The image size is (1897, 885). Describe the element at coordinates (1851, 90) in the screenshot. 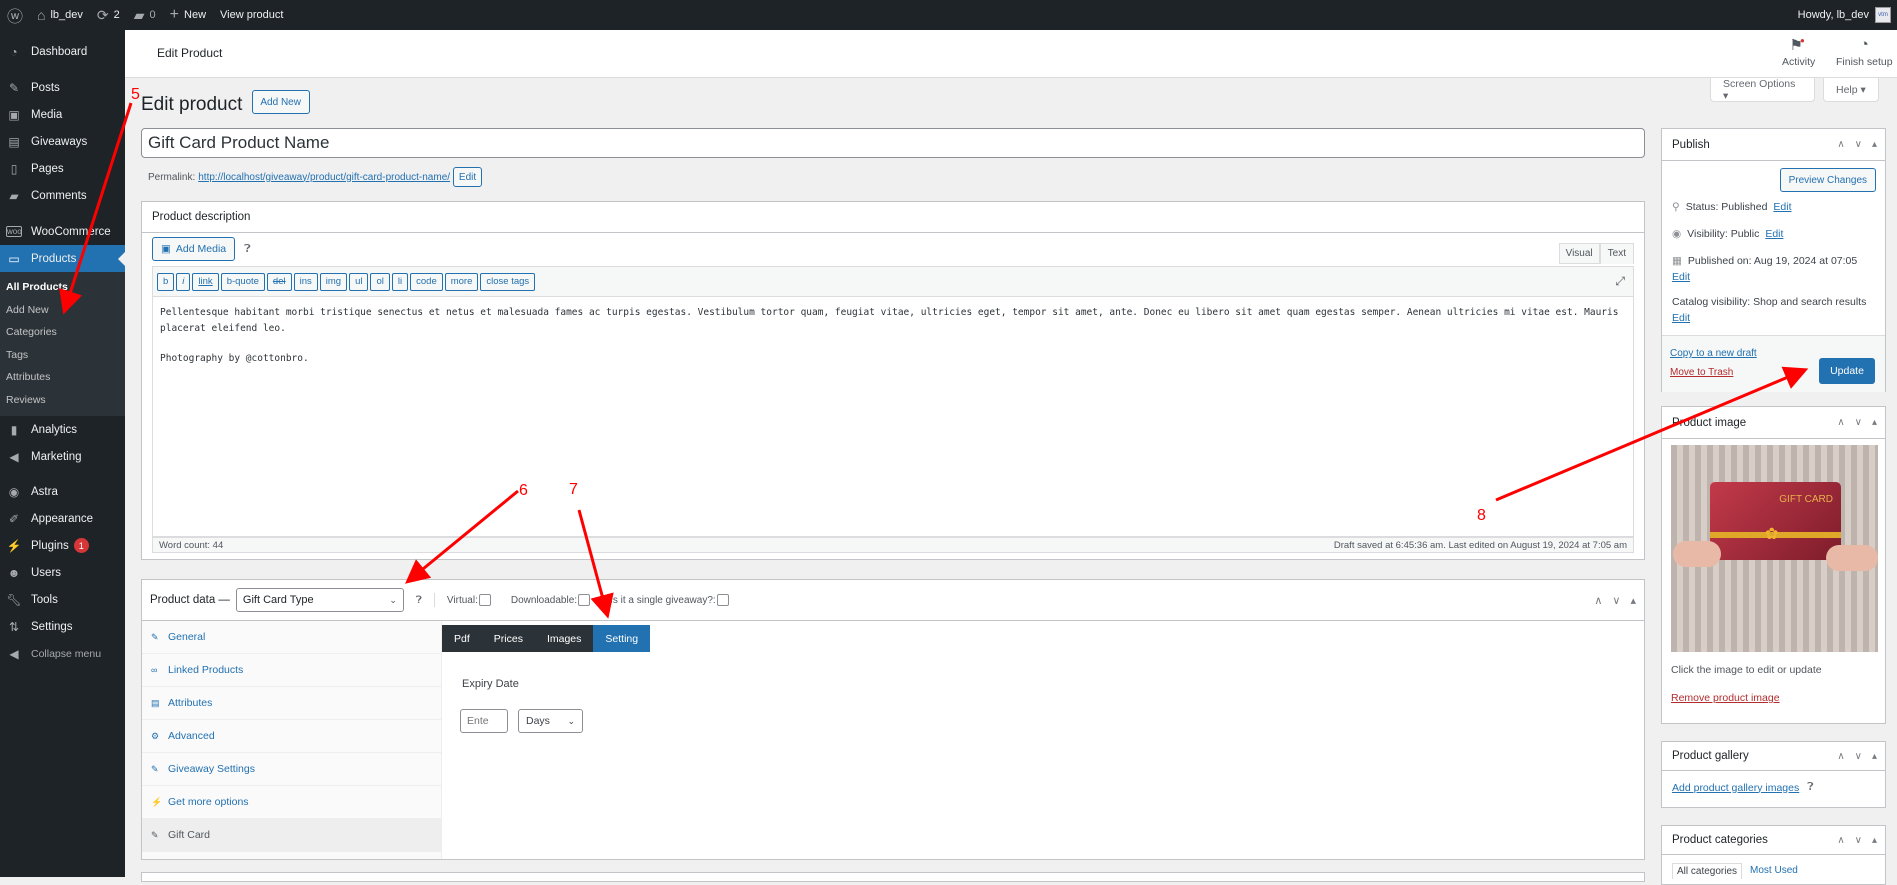

I see `help-button: Help ▾` at that location.